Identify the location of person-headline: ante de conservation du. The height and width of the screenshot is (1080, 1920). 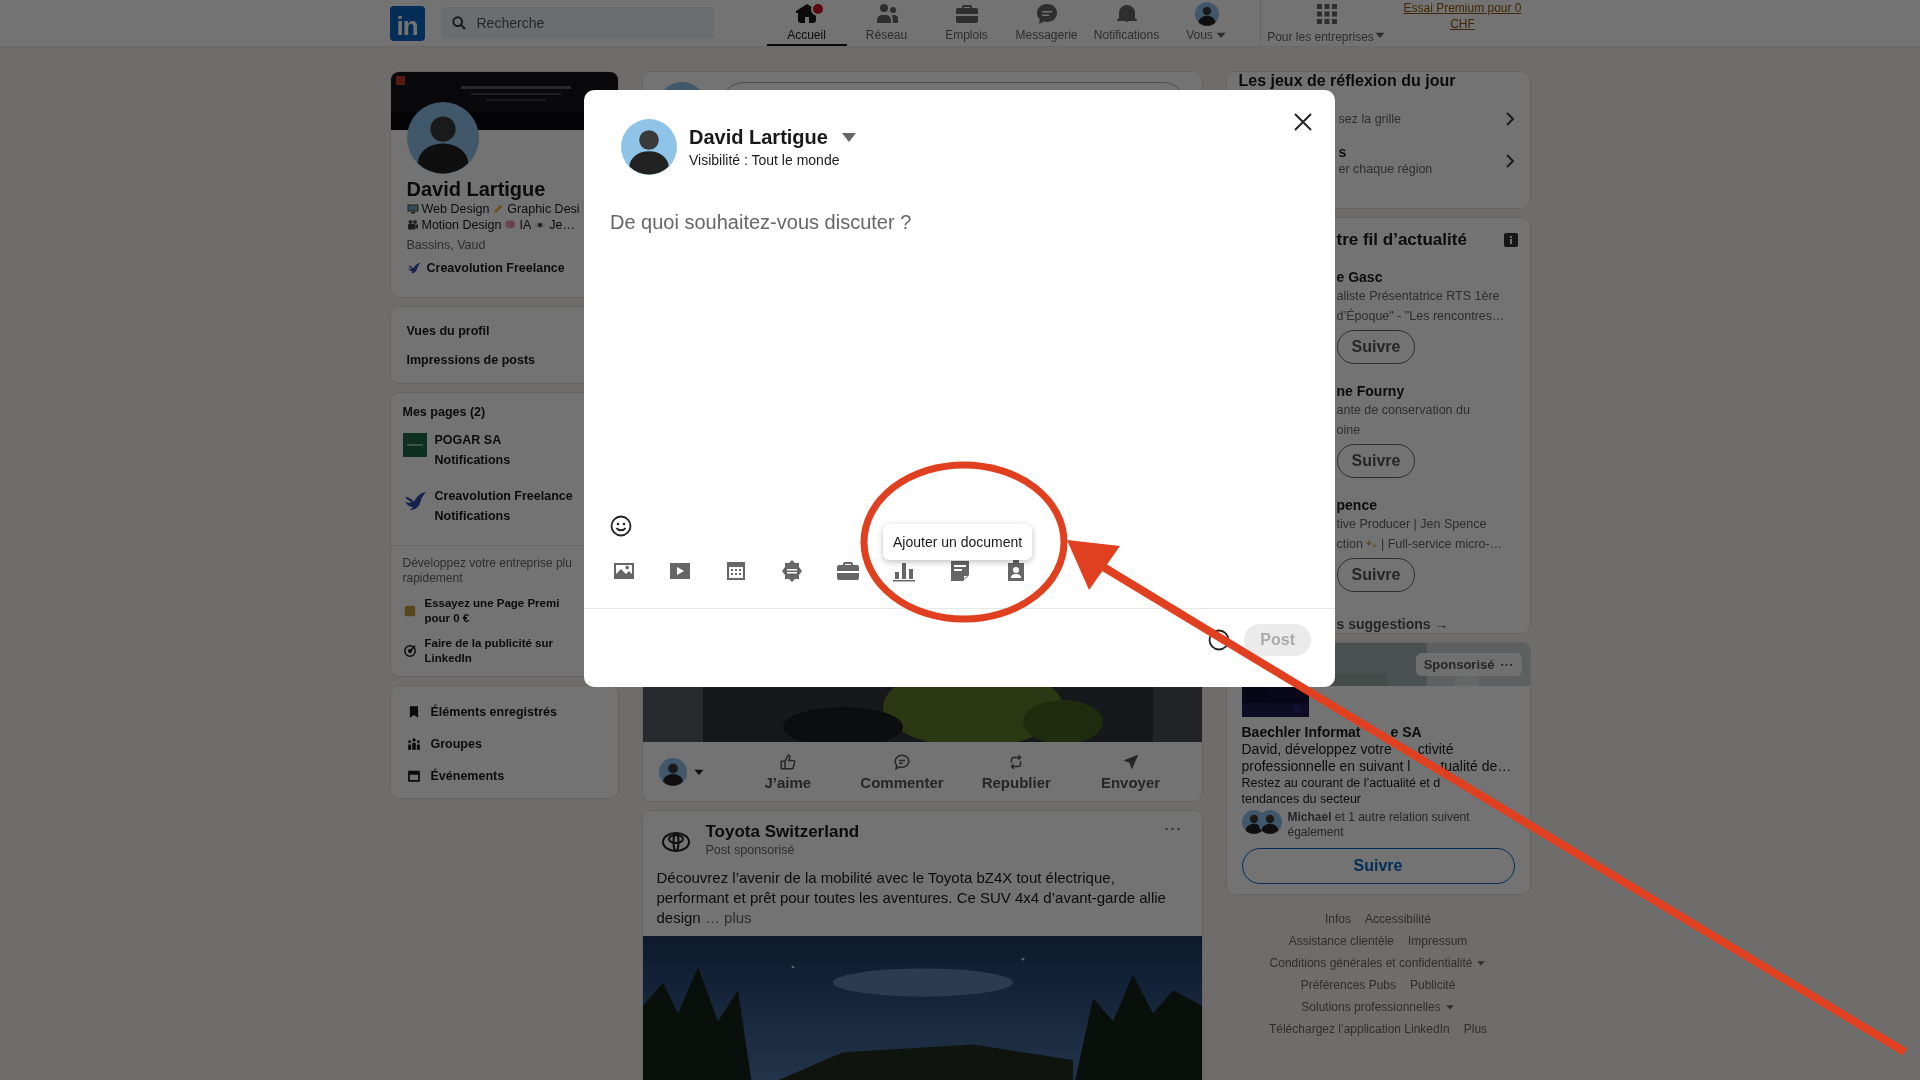
(1403, 410).